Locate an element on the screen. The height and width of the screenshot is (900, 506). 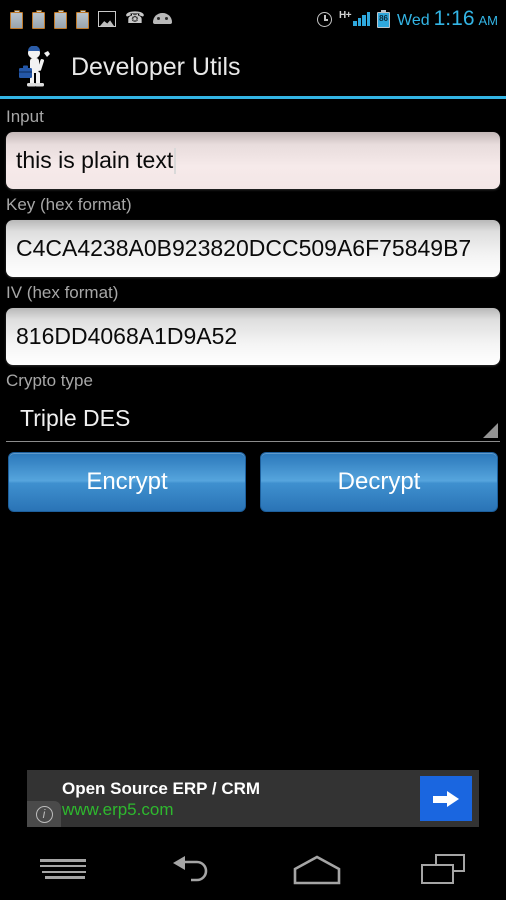
nav-menu-button is located at coordinates (63, 869).